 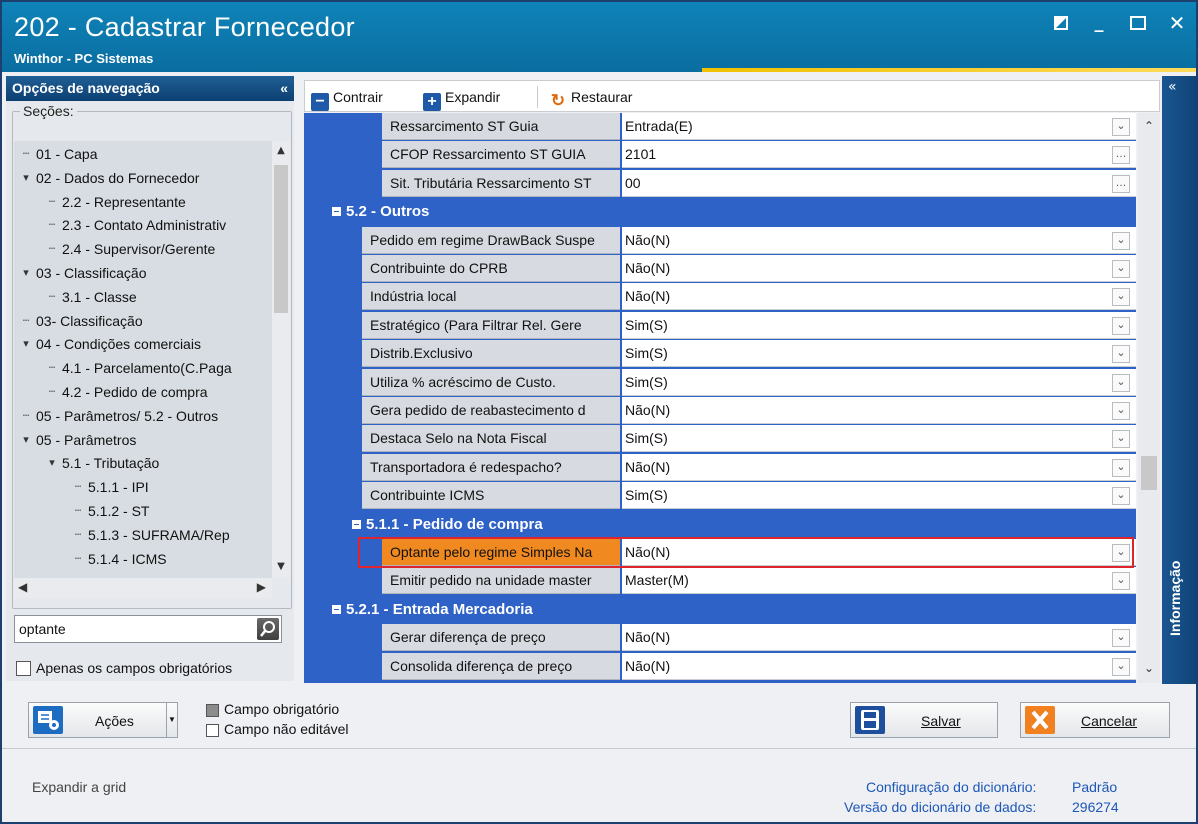 I want to click on search-button, so click(x=268, y=629).